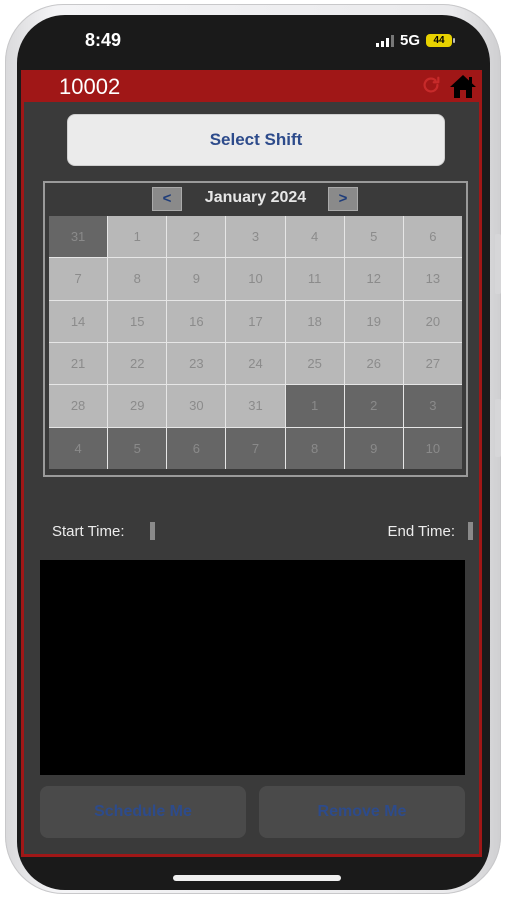  I want to click on battery-icon: 44, so click(440, 40).